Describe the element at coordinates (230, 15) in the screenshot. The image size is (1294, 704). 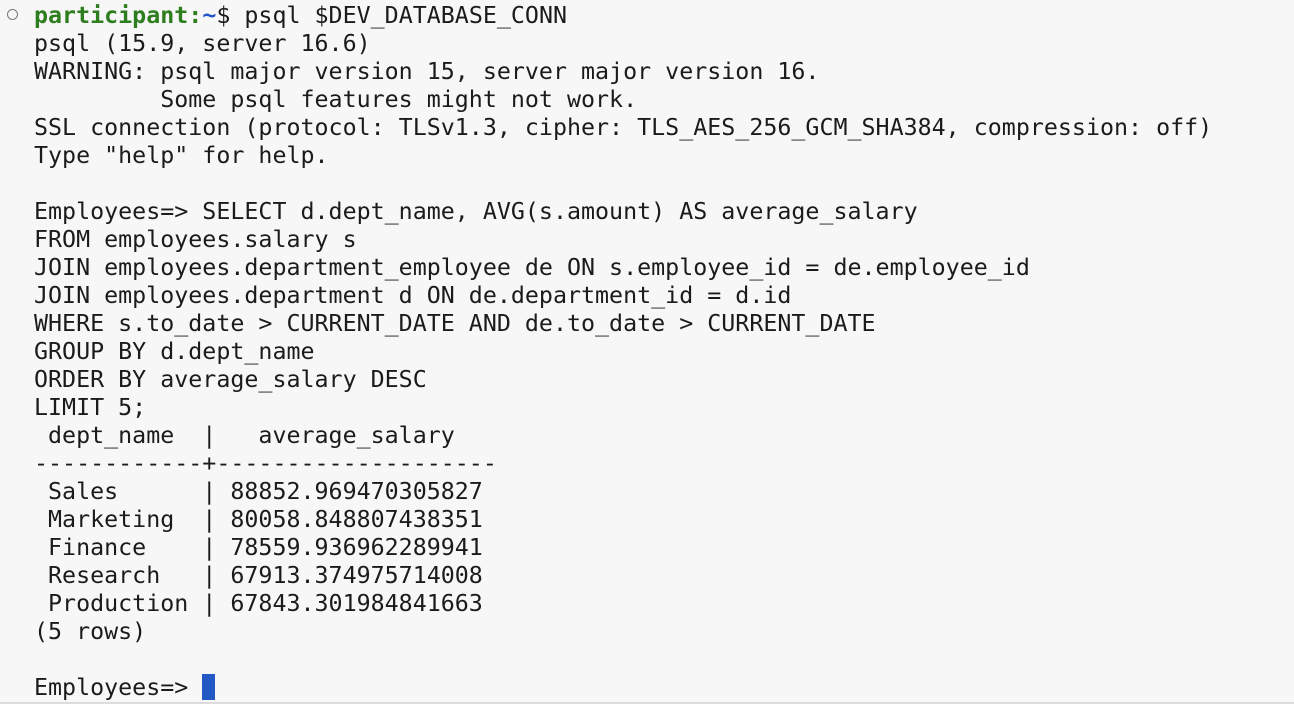
I see `prompt-symbol: $` at that location.